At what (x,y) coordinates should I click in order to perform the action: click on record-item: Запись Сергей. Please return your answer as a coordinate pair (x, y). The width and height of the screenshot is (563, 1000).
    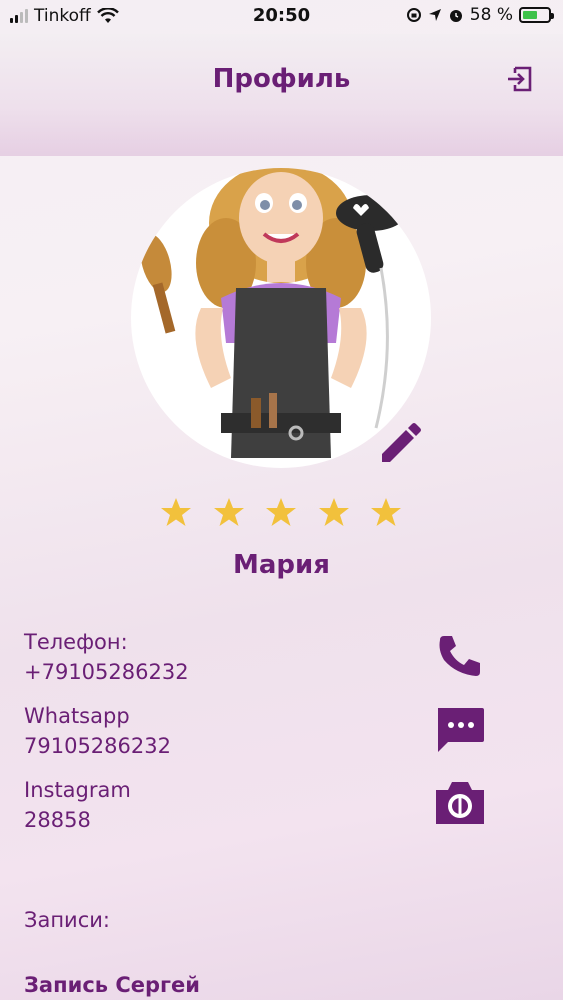
    Looking at the image, I should click on (112, 985).